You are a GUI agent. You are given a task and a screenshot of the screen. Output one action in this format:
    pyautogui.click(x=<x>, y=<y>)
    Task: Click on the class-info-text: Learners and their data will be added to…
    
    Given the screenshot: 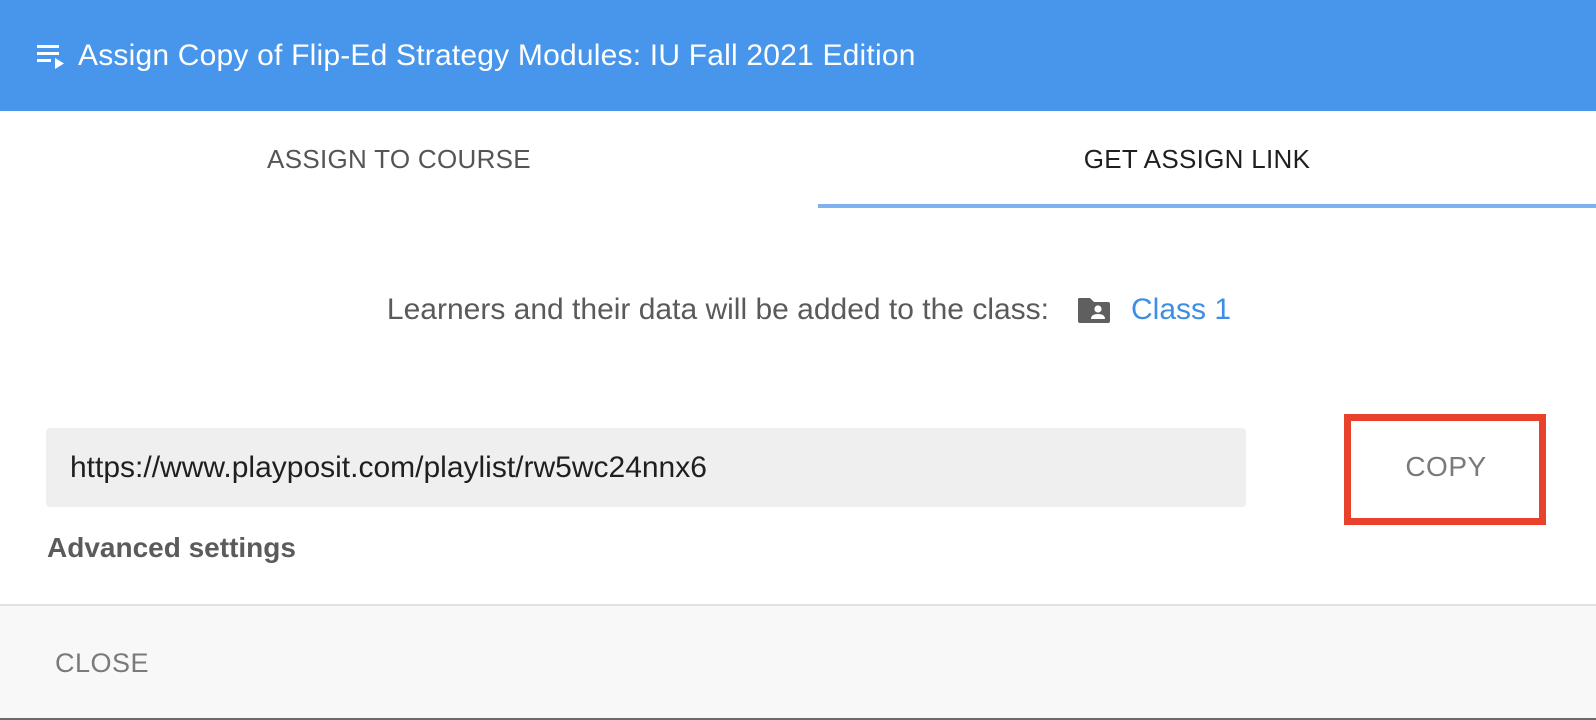 What is the action you would take?
    pyautogui.click(x=718, y=309)
    